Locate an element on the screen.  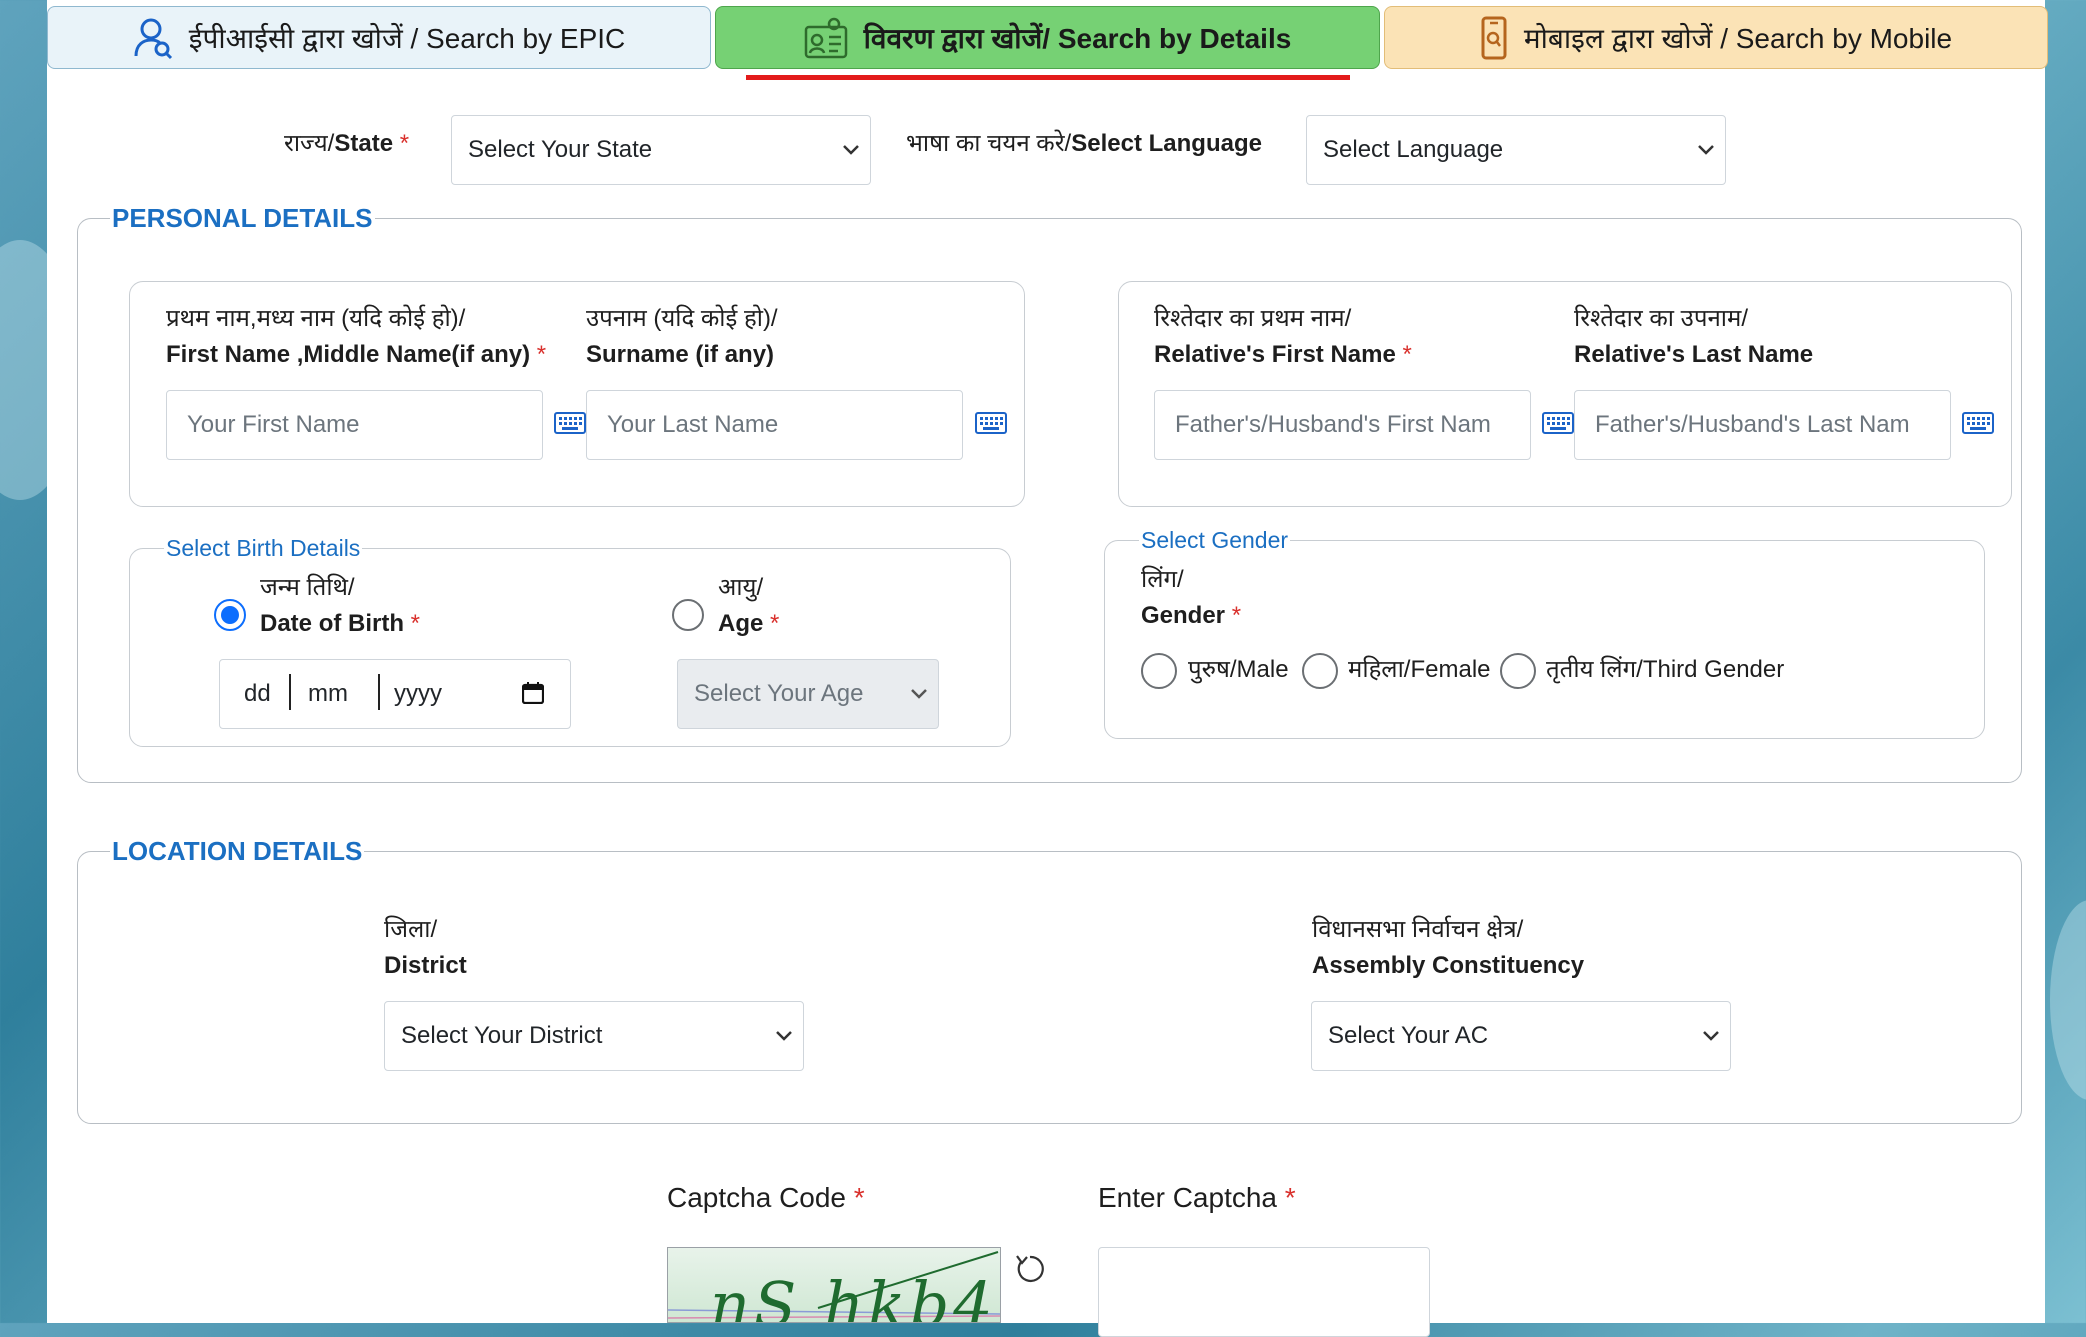
tab-search-by-details: विवरण द्वारा खोजें/ Search by Details is located at coordinates (1047, 37).